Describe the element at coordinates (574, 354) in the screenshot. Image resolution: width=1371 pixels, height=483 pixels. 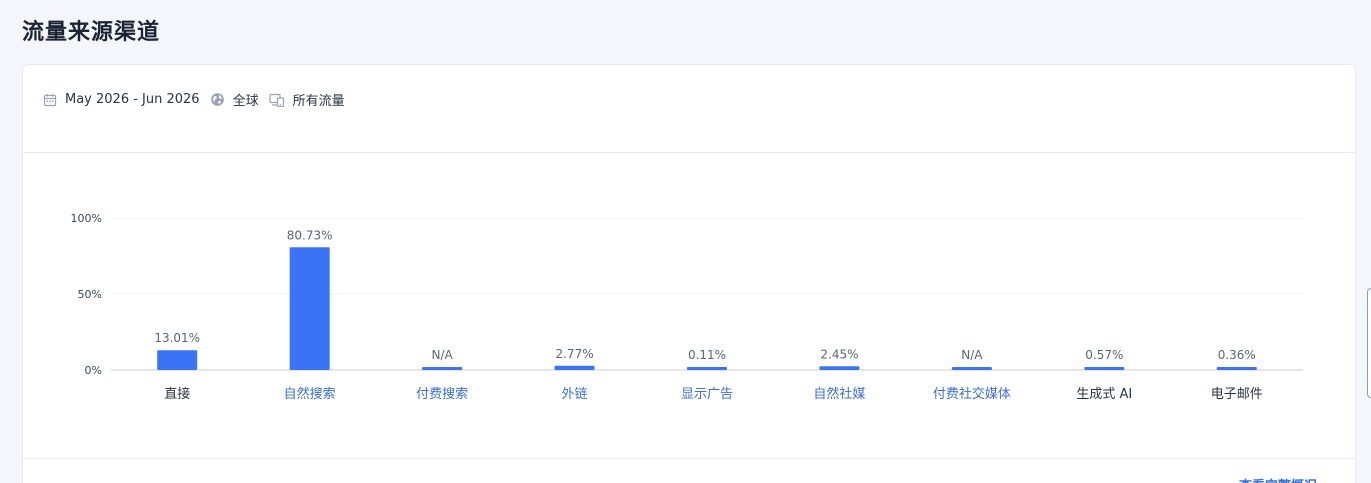
I see `data-label: 2.77%` at that location.